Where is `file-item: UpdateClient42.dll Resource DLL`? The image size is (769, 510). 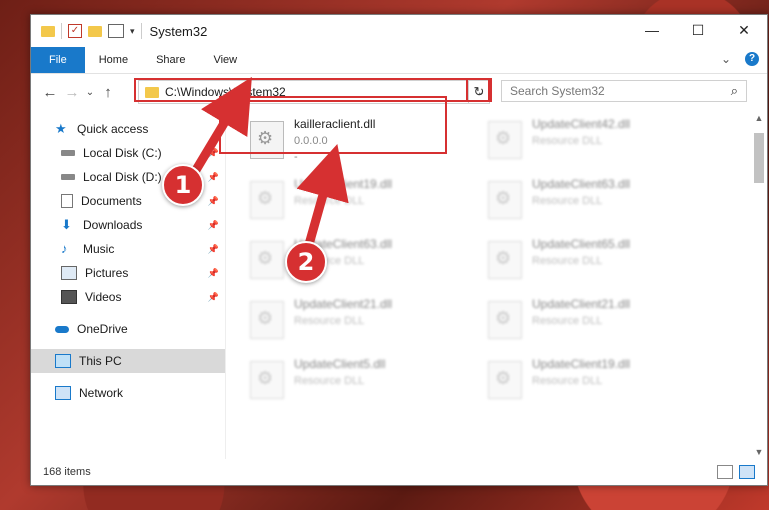
file-item: UpdateClient42.dll Resource DLL is located at coordinates (598, 143).